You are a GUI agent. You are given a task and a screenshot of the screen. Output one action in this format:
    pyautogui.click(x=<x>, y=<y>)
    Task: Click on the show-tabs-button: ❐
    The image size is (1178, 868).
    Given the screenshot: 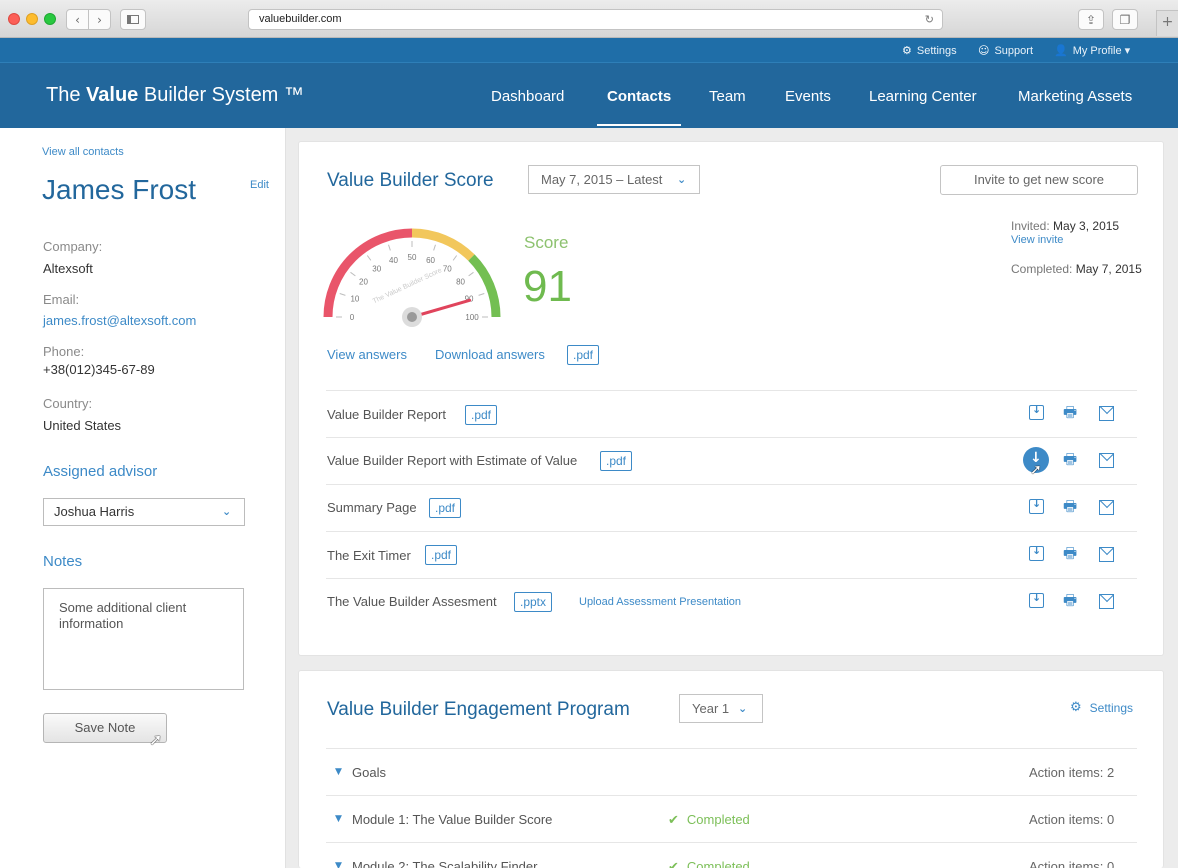 What is the action you would take?
    pyautogui.click(x=1125, y=19)
    